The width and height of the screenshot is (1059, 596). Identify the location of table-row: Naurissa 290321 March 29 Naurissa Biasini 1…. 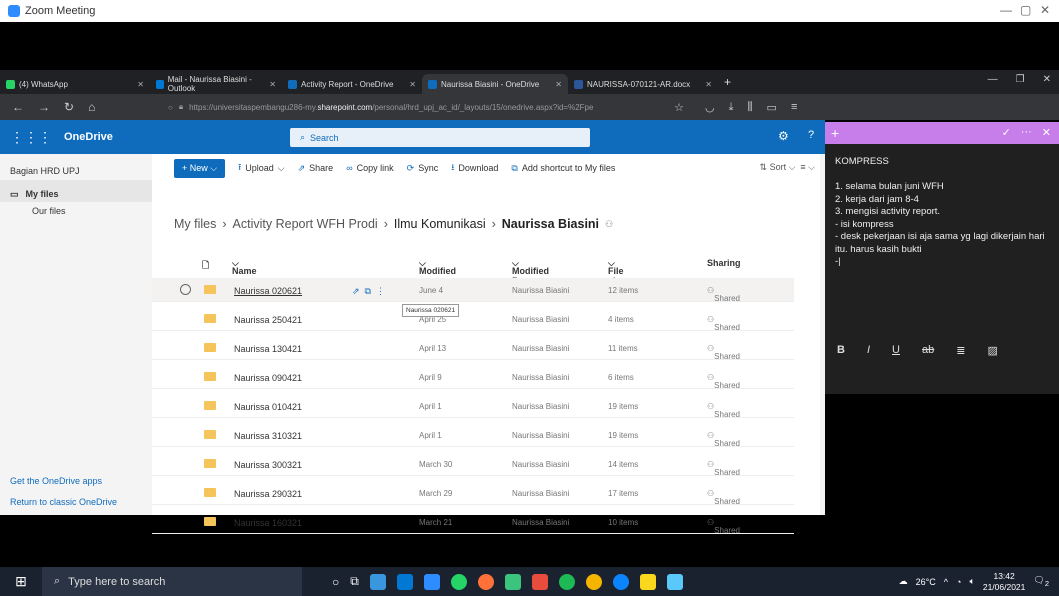
(473, 493).